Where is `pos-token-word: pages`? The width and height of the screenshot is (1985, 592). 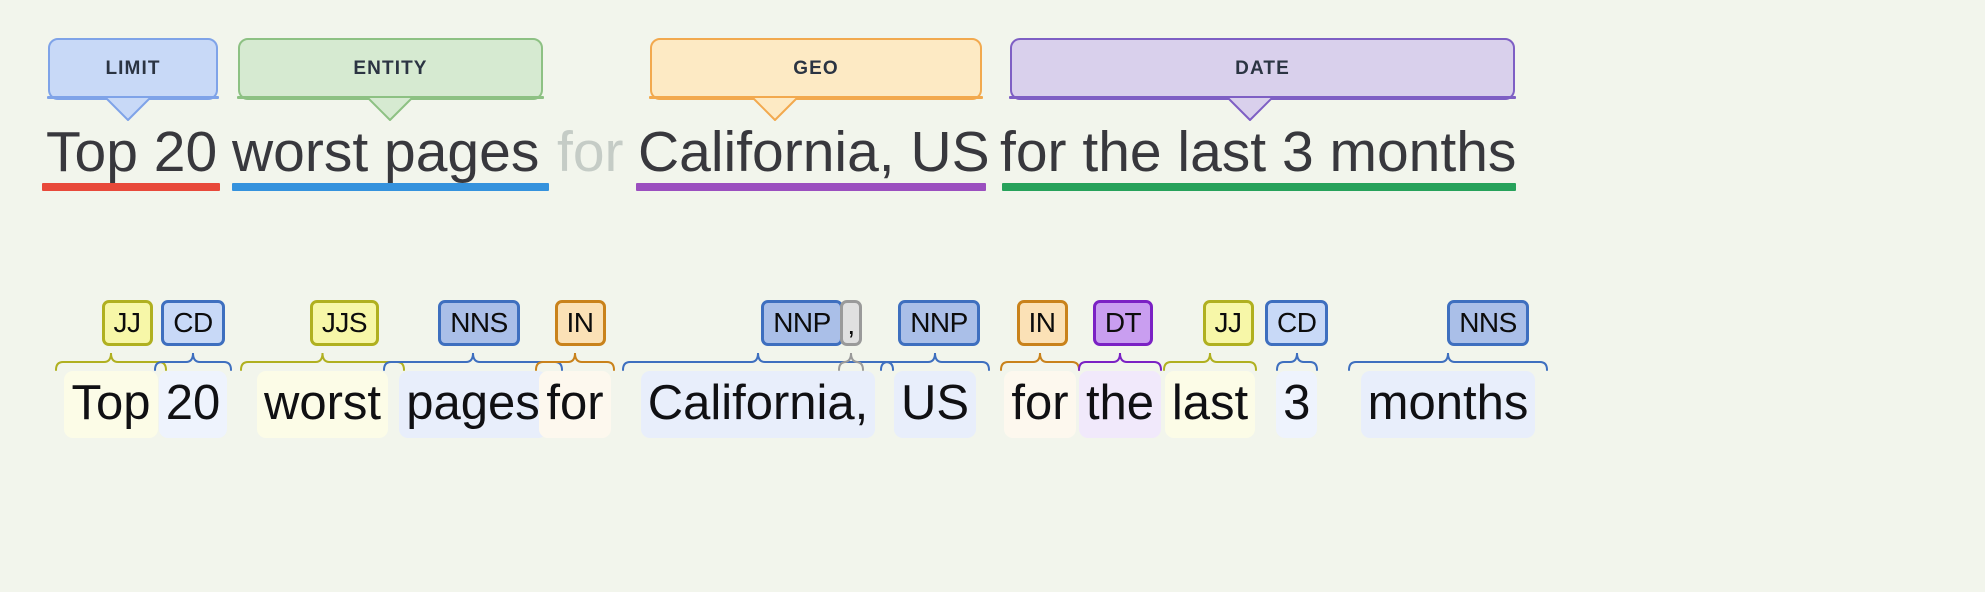 pos-token-word: pages is located at coordinates (473, 404).